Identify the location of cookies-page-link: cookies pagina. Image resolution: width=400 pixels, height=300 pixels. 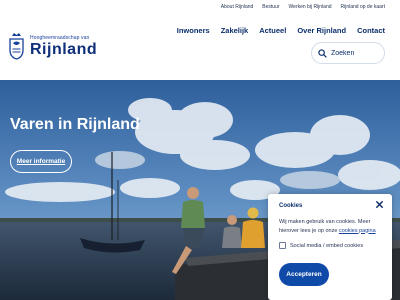
(357, 231).